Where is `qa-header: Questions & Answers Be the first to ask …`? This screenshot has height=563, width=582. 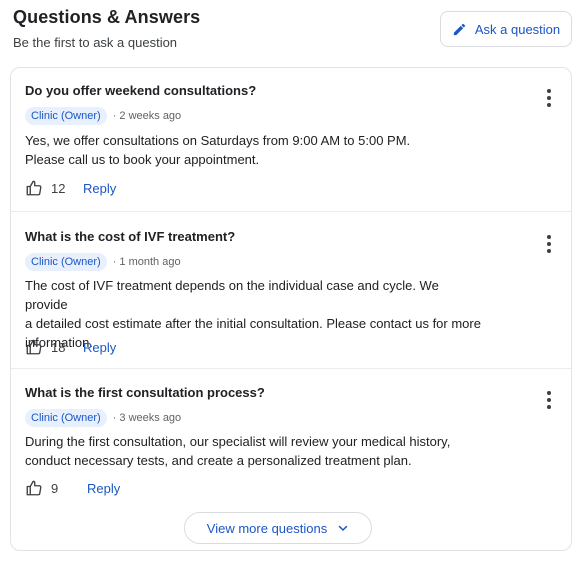 qa-header: Questions & Answers Be the first to ask … is located at coordinates (291, 32).